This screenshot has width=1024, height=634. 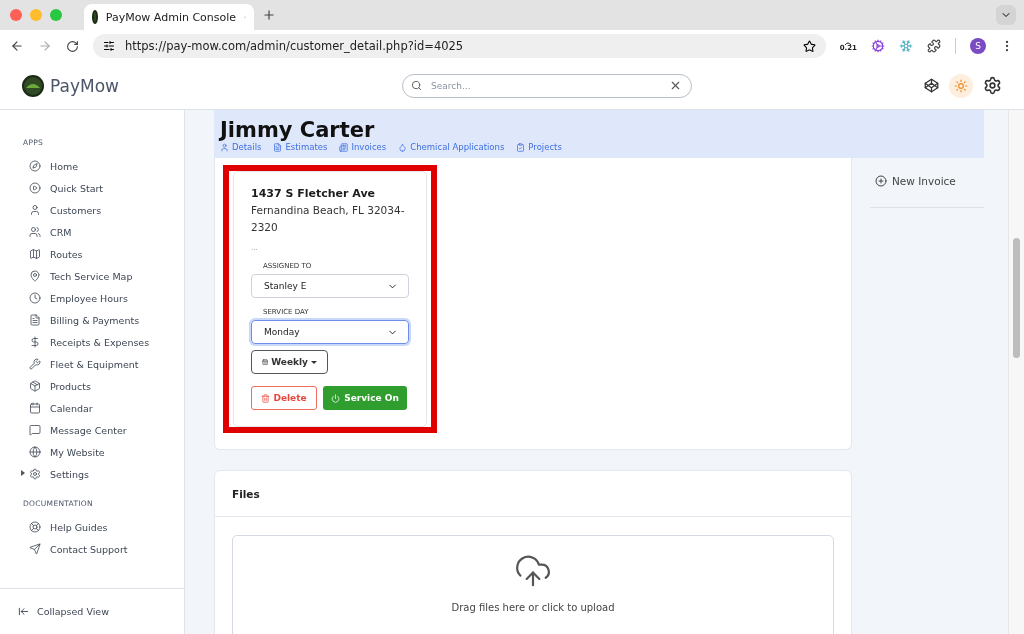 I want to click on play-icon, so click(x=35, y=188).